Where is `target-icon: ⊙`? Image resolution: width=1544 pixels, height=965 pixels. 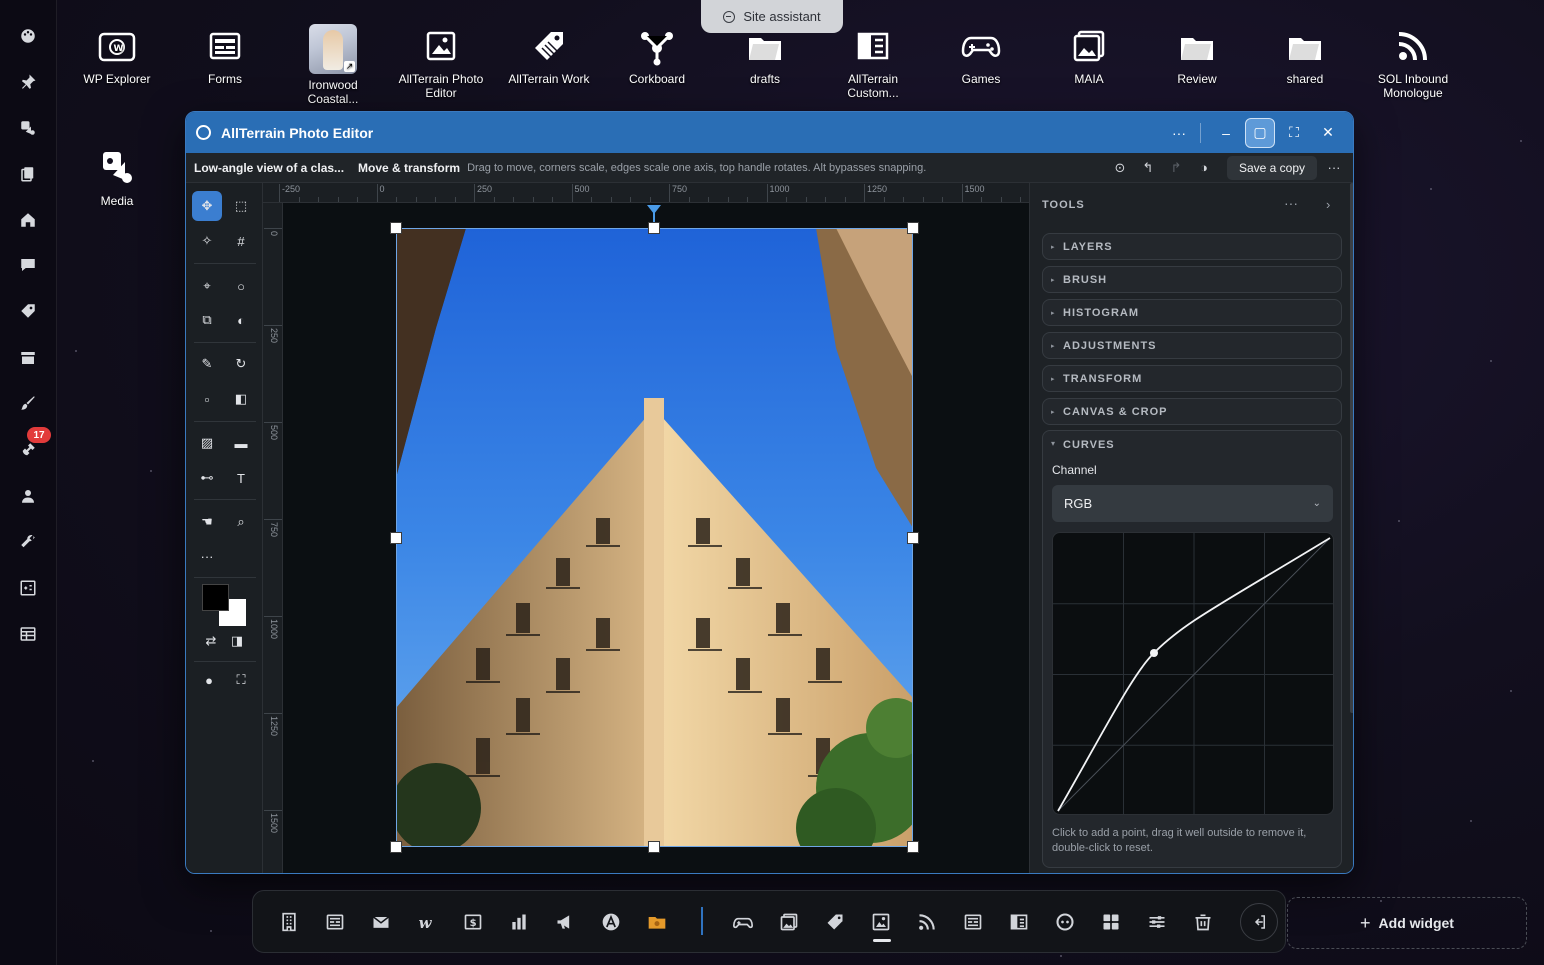 target-icon: ⊙ is located at coordinates (1120, 168).